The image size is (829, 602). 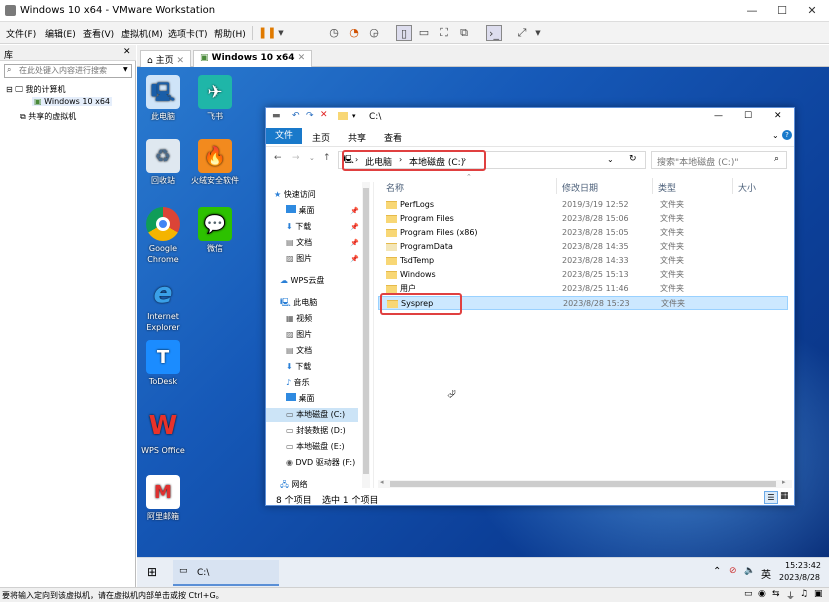 What do you see at coordinates (21, 33) in the screenshot?
I see `menu-file: 文件(F)` at bounding box center [21, 33].